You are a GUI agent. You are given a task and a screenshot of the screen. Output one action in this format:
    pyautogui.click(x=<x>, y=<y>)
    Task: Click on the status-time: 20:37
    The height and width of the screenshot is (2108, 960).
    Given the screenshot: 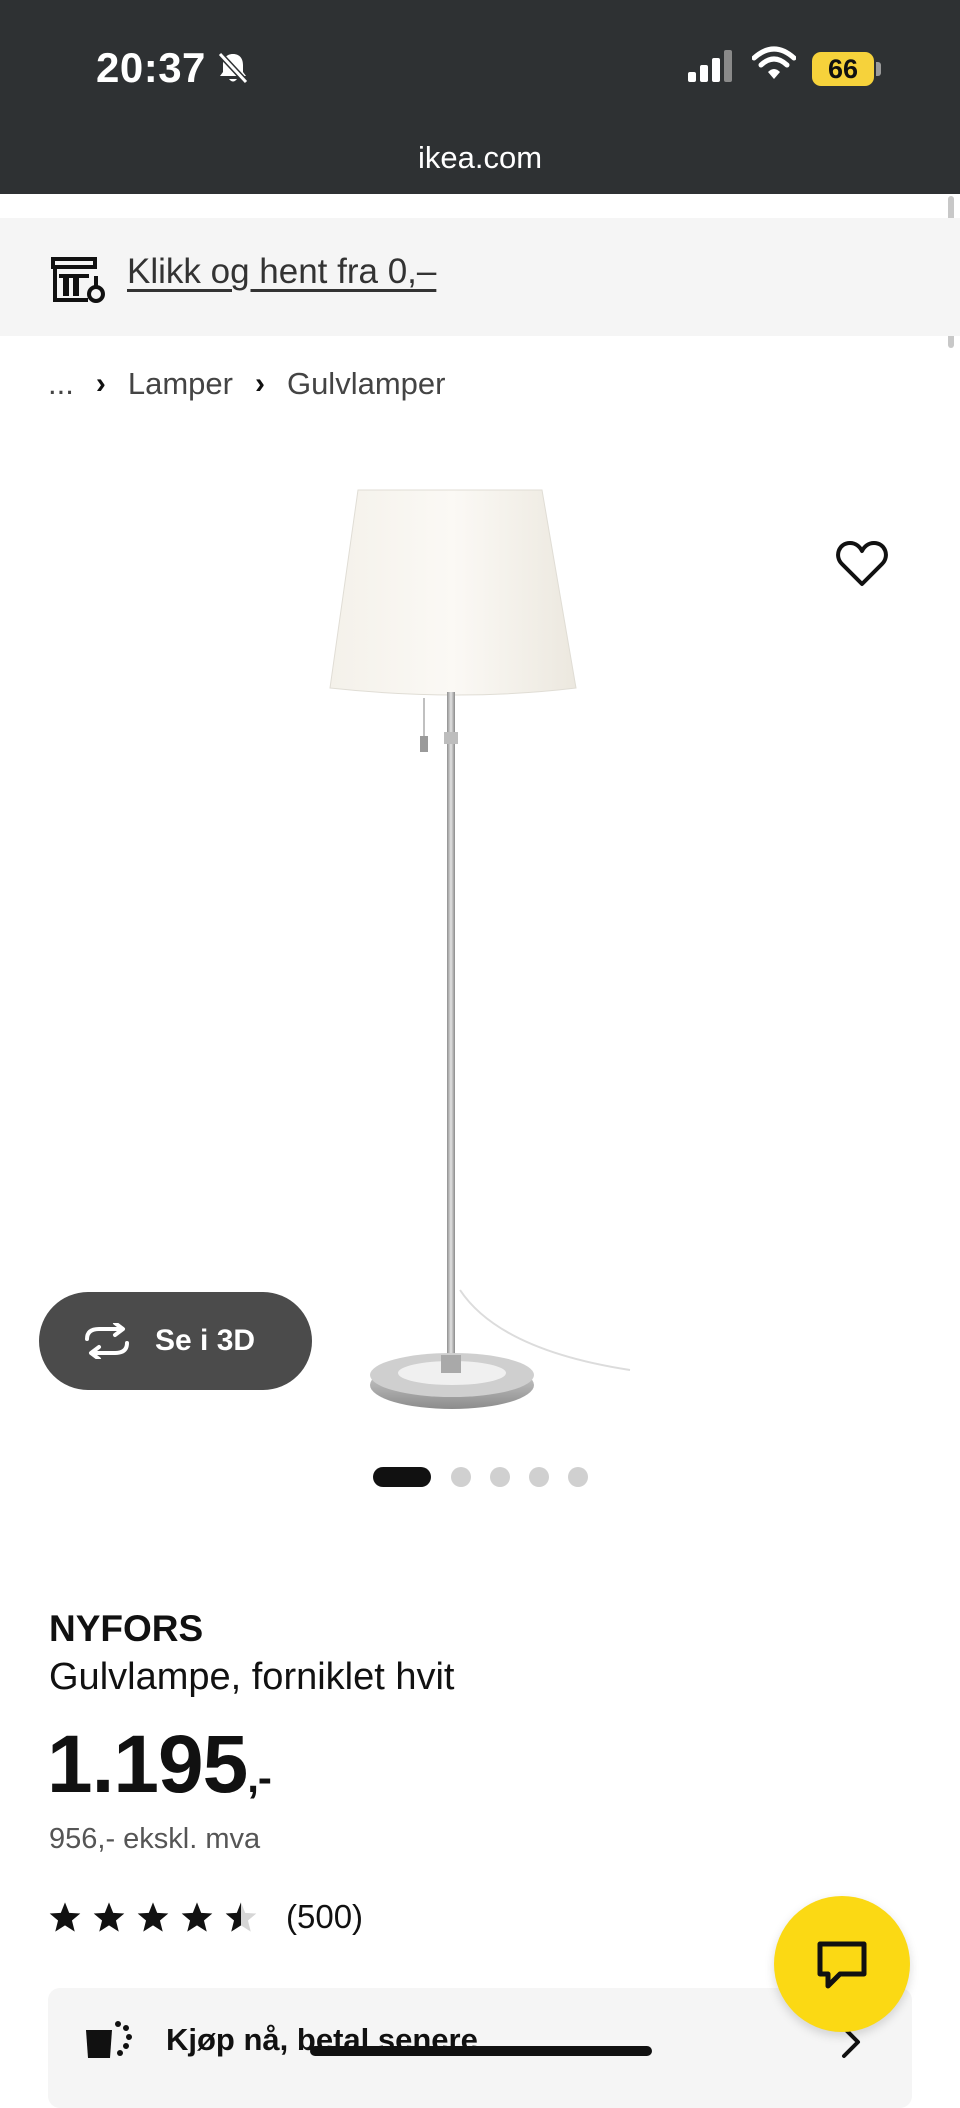 What is the action you would take?
    pyautogui.click(x=151, y=67)
    